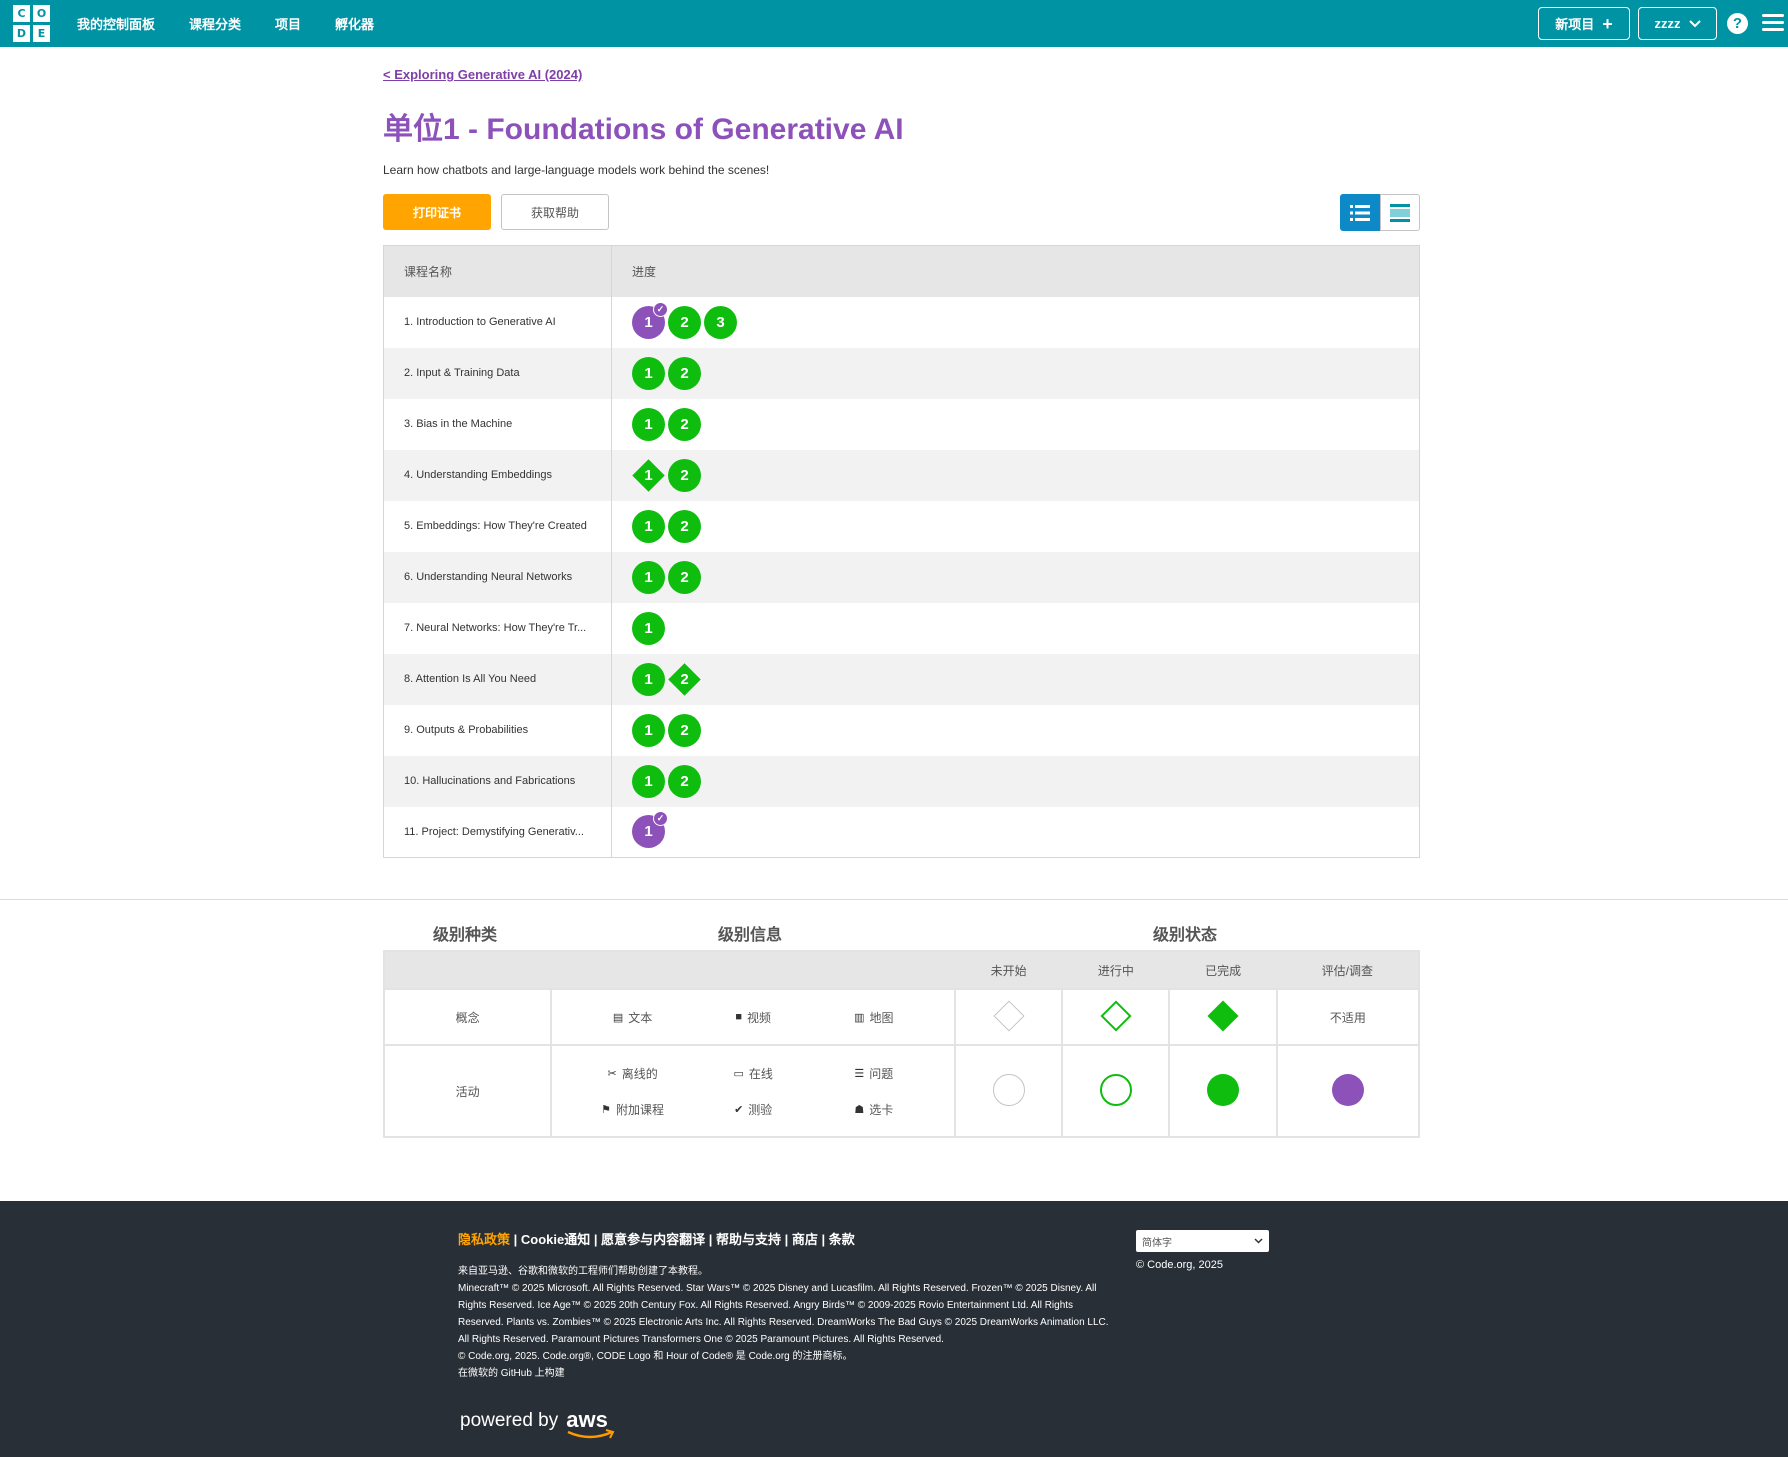 The image size is (1788, 1457). What do you see at coordinates (760, 1073) in the screenshot?
I see `level-type-label: 在线` at bounding box center [760, 1073].